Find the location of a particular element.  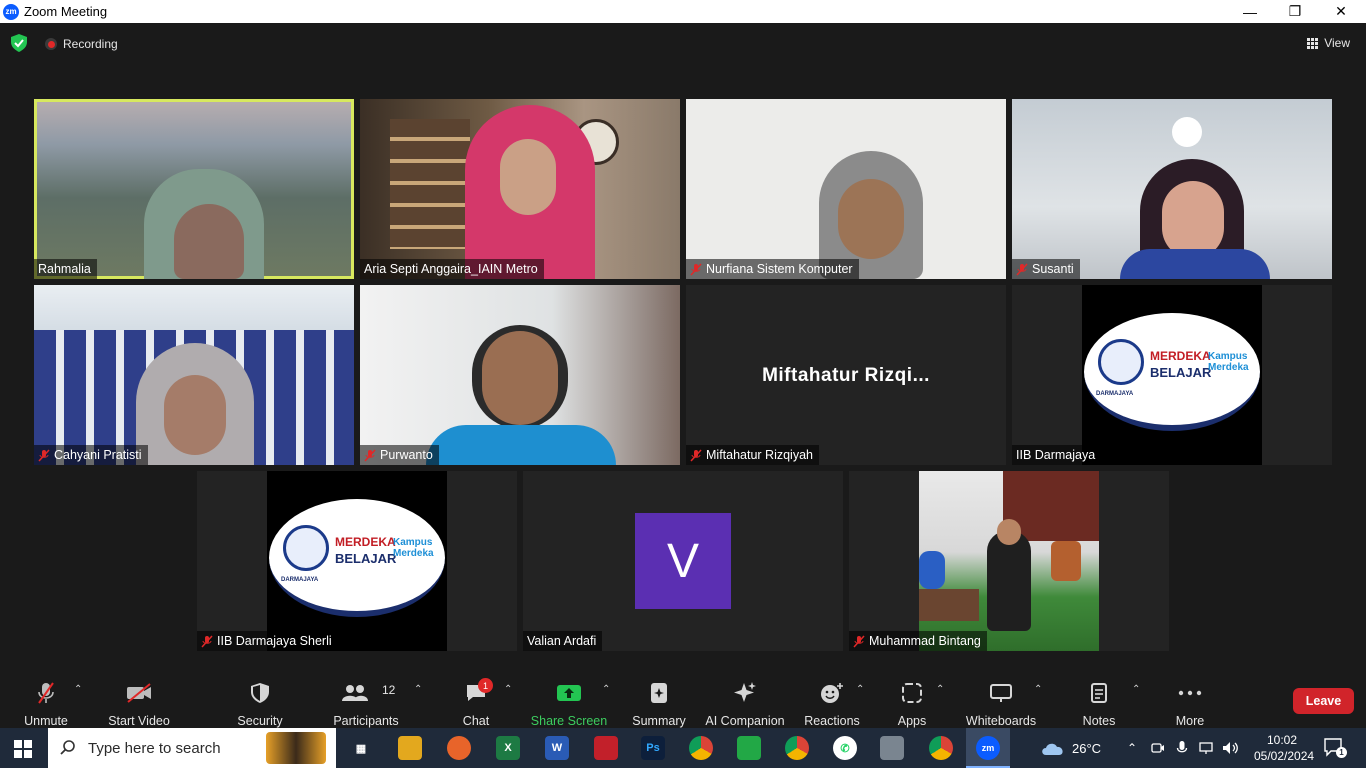

video-tile-miftahatur: Miftahatur Rizqi... Miftahatur Rizqiyah is located at coordinates (846, 375).